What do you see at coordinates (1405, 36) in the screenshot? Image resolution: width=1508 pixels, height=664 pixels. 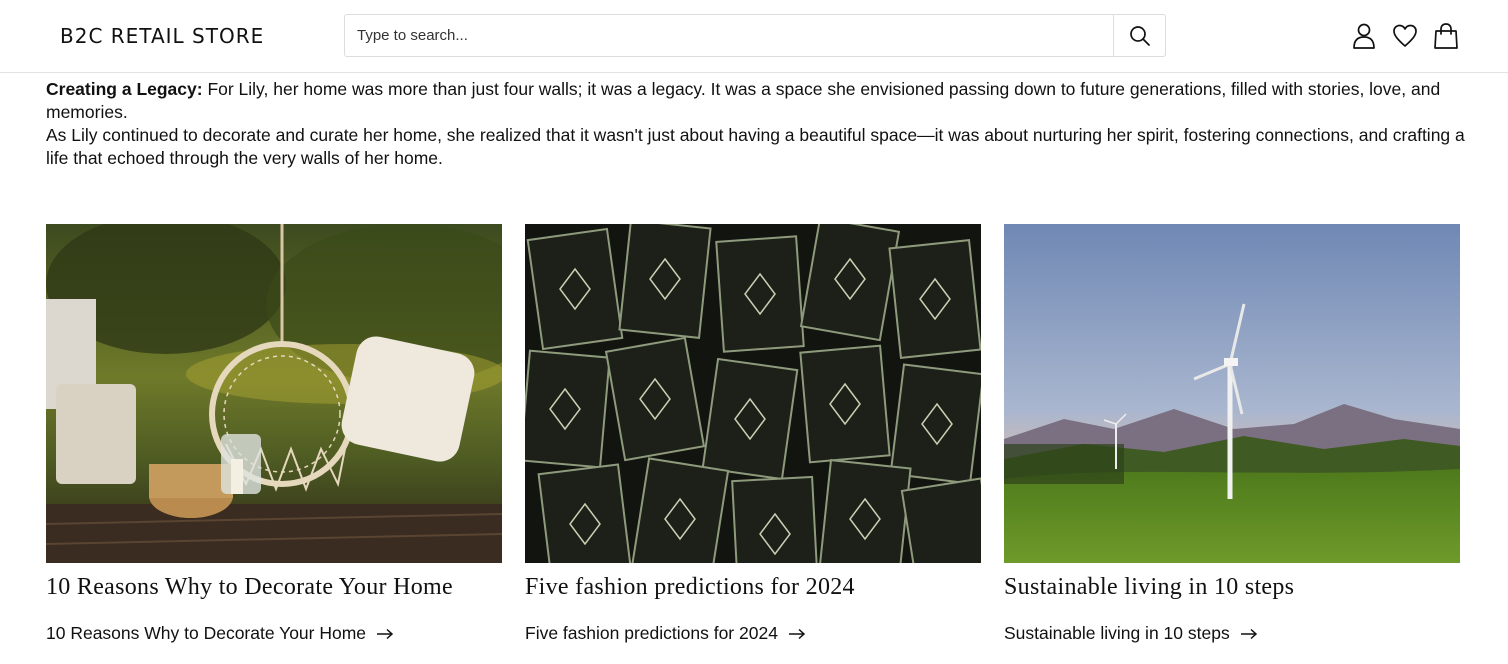 I see `heart-icon` at bounding box center [1405, 36].